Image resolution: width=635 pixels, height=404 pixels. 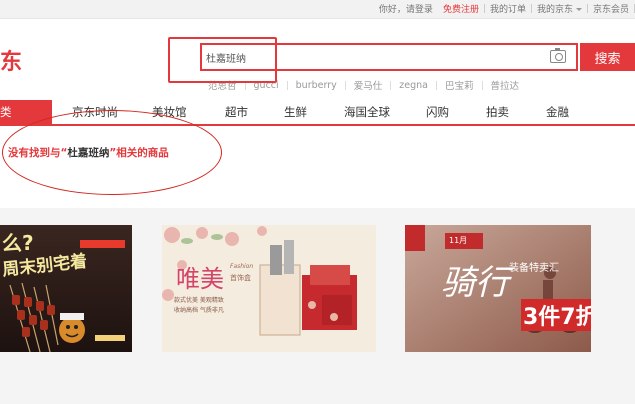 I want to click on no-result-keyword: 杜嘉班纳, so click(x=88, y=153).